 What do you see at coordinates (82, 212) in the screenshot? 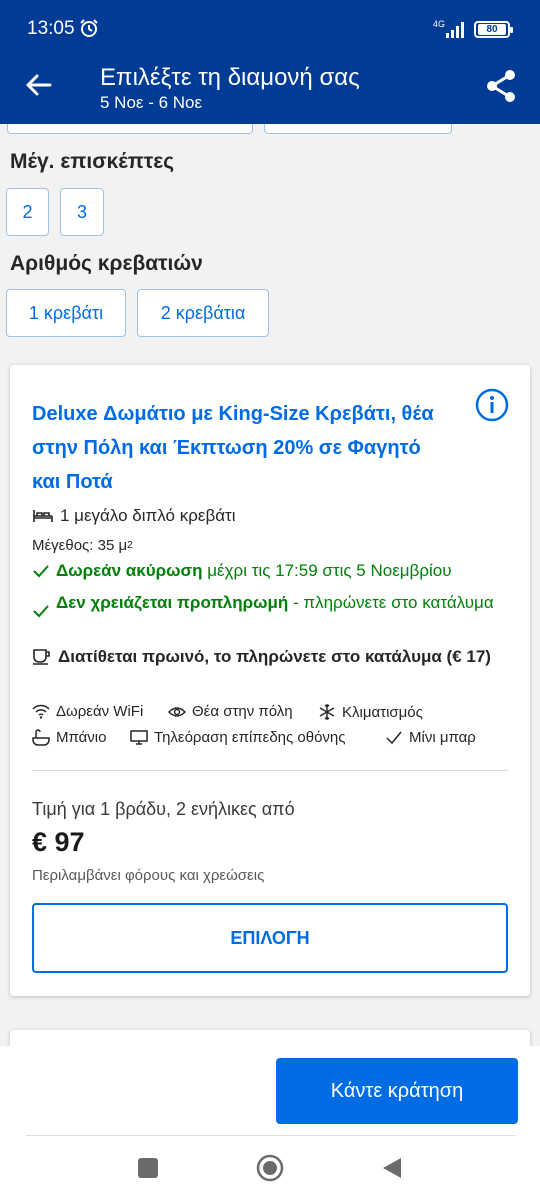
I see `guests-option-3: 3` at bounding box center [82, 212].